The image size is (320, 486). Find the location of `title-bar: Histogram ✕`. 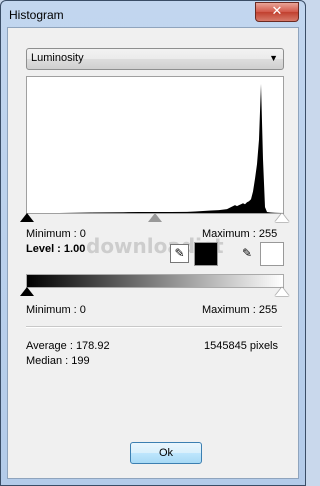

title-bar: Histogram ✕ is located at coordinates (153, 14).